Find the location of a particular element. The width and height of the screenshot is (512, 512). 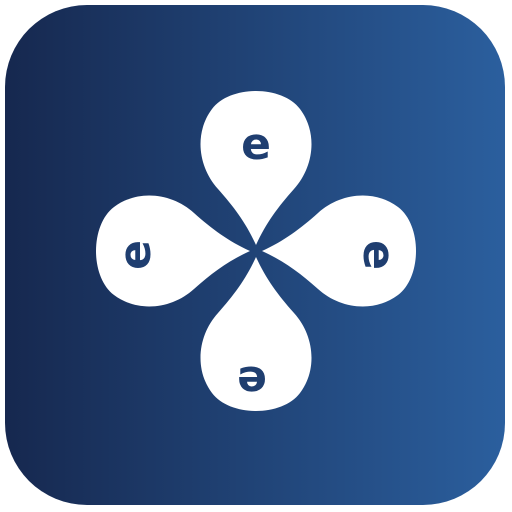

petal-top-letter: e is located at coordinates (256, 144).